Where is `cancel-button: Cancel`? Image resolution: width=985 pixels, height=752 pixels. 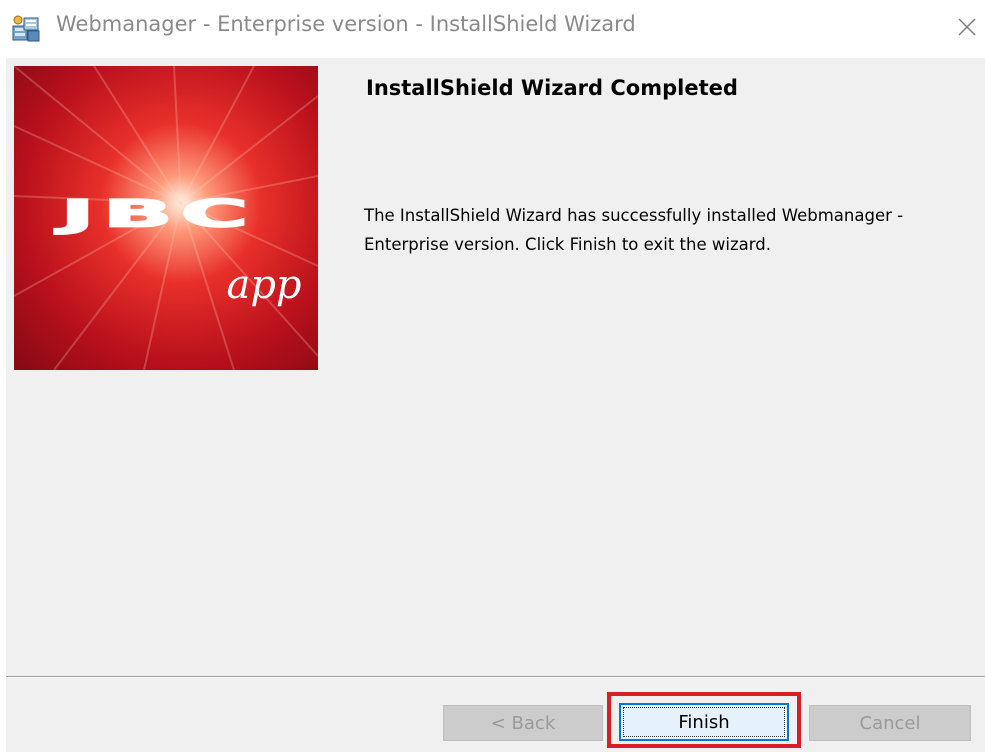
cancel-button: Cancel is located at coordinates (890, 723).